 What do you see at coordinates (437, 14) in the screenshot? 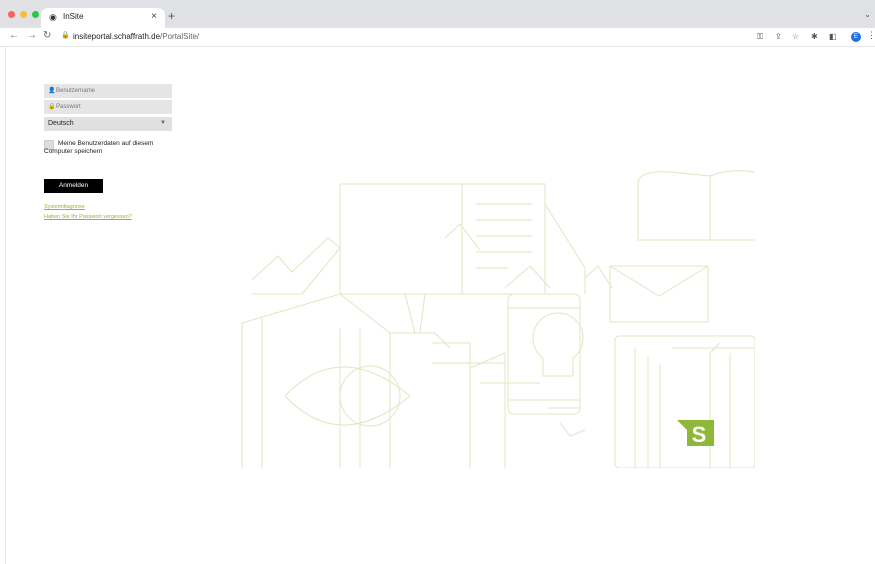
I see `browser-titlebar: ◉ InSite × + ⌄` at bounding box center [437, 14].